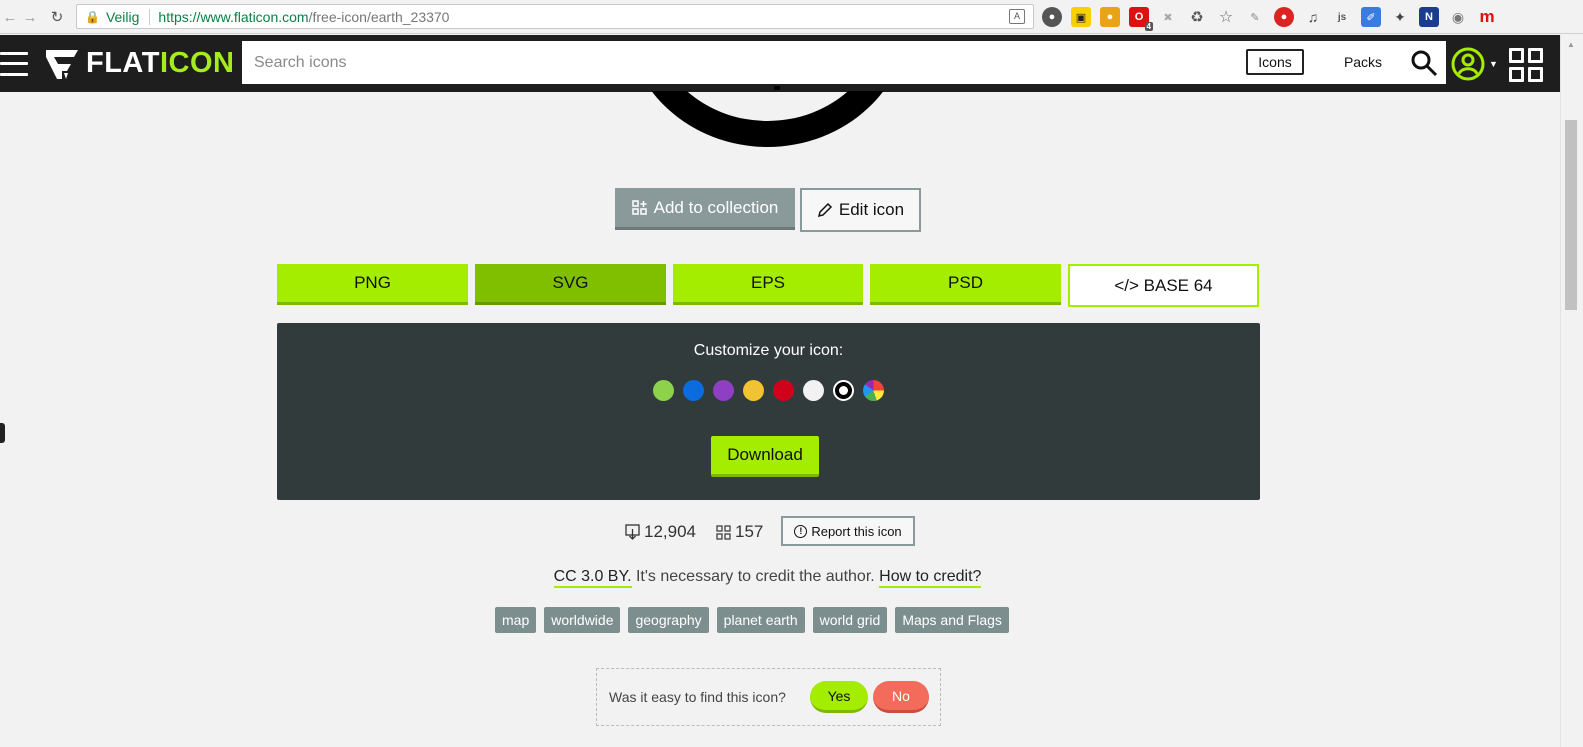 The width and height of the screenshot is (1583, 747). Describe the element at coordinates (663, 390) in the screenshot. I see `color-swatch-green` at that location.